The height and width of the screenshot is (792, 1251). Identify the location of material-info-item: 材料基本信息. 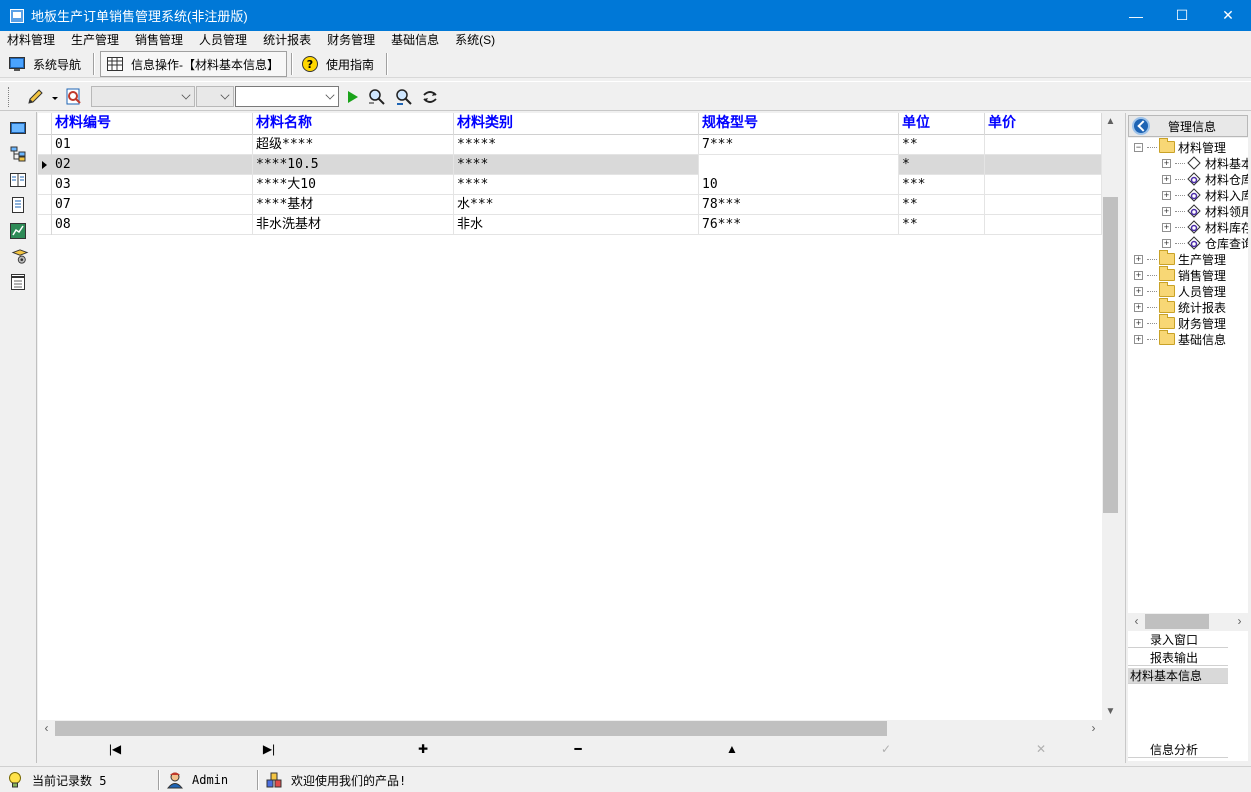
(1178, 676).